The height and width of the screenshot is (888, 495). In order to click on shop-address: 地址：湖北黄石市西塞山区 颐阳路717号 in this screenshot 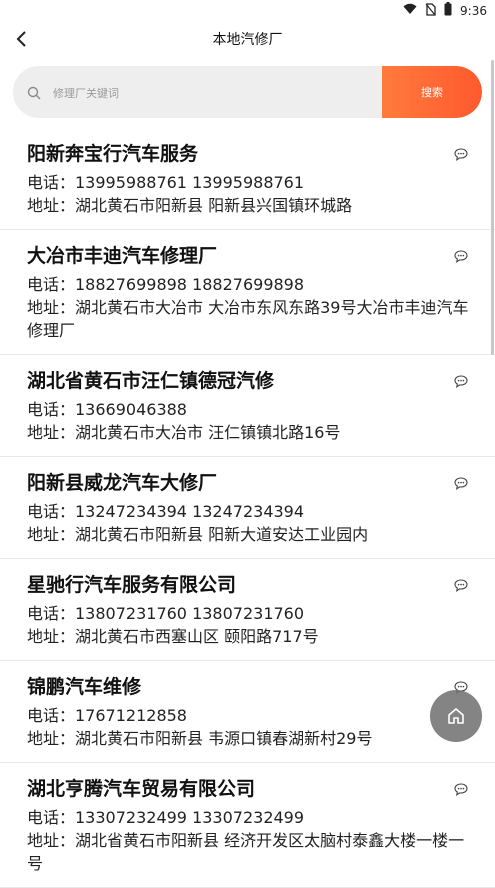, I will do `click(173, 636)`.